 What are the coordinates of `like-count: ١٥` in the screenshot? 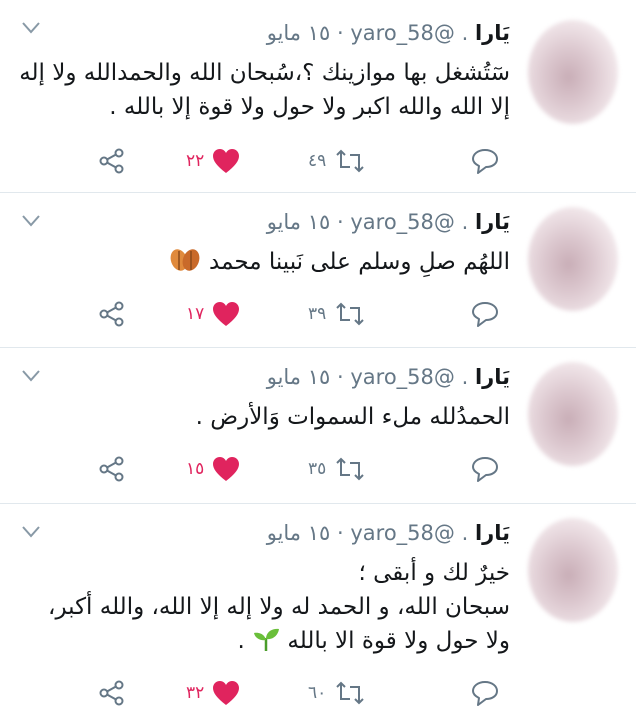 It's located at (195, 469).